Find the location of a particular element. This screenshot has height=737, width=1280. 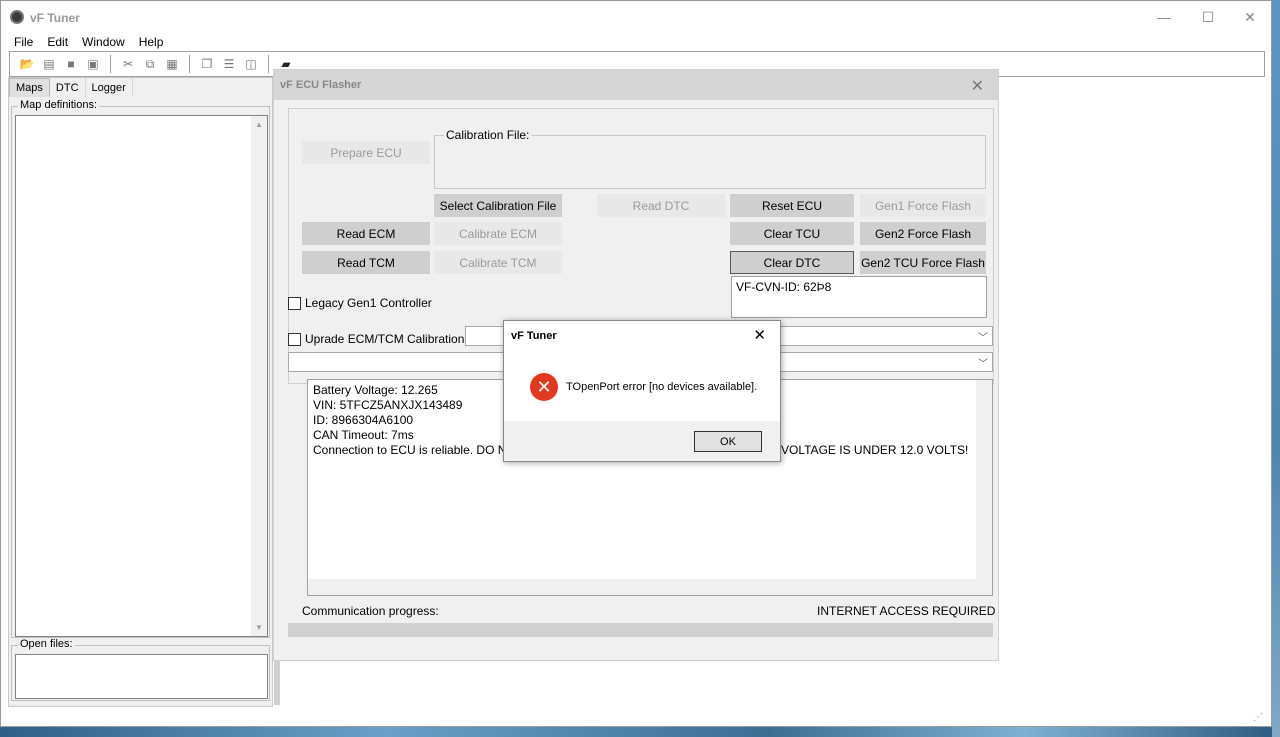

communication-progress-bar is located at coordinates (640, 630).